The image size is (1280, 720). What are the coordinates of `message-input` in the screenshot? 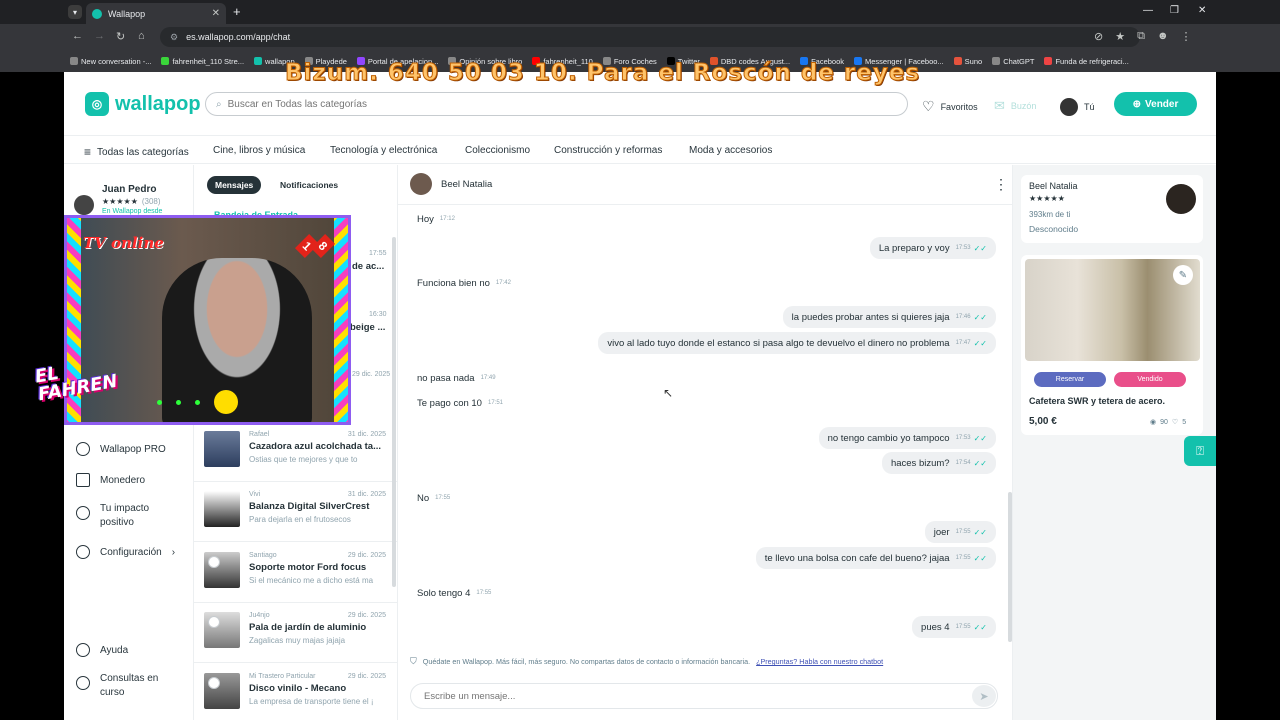 It's located at (684, 696).